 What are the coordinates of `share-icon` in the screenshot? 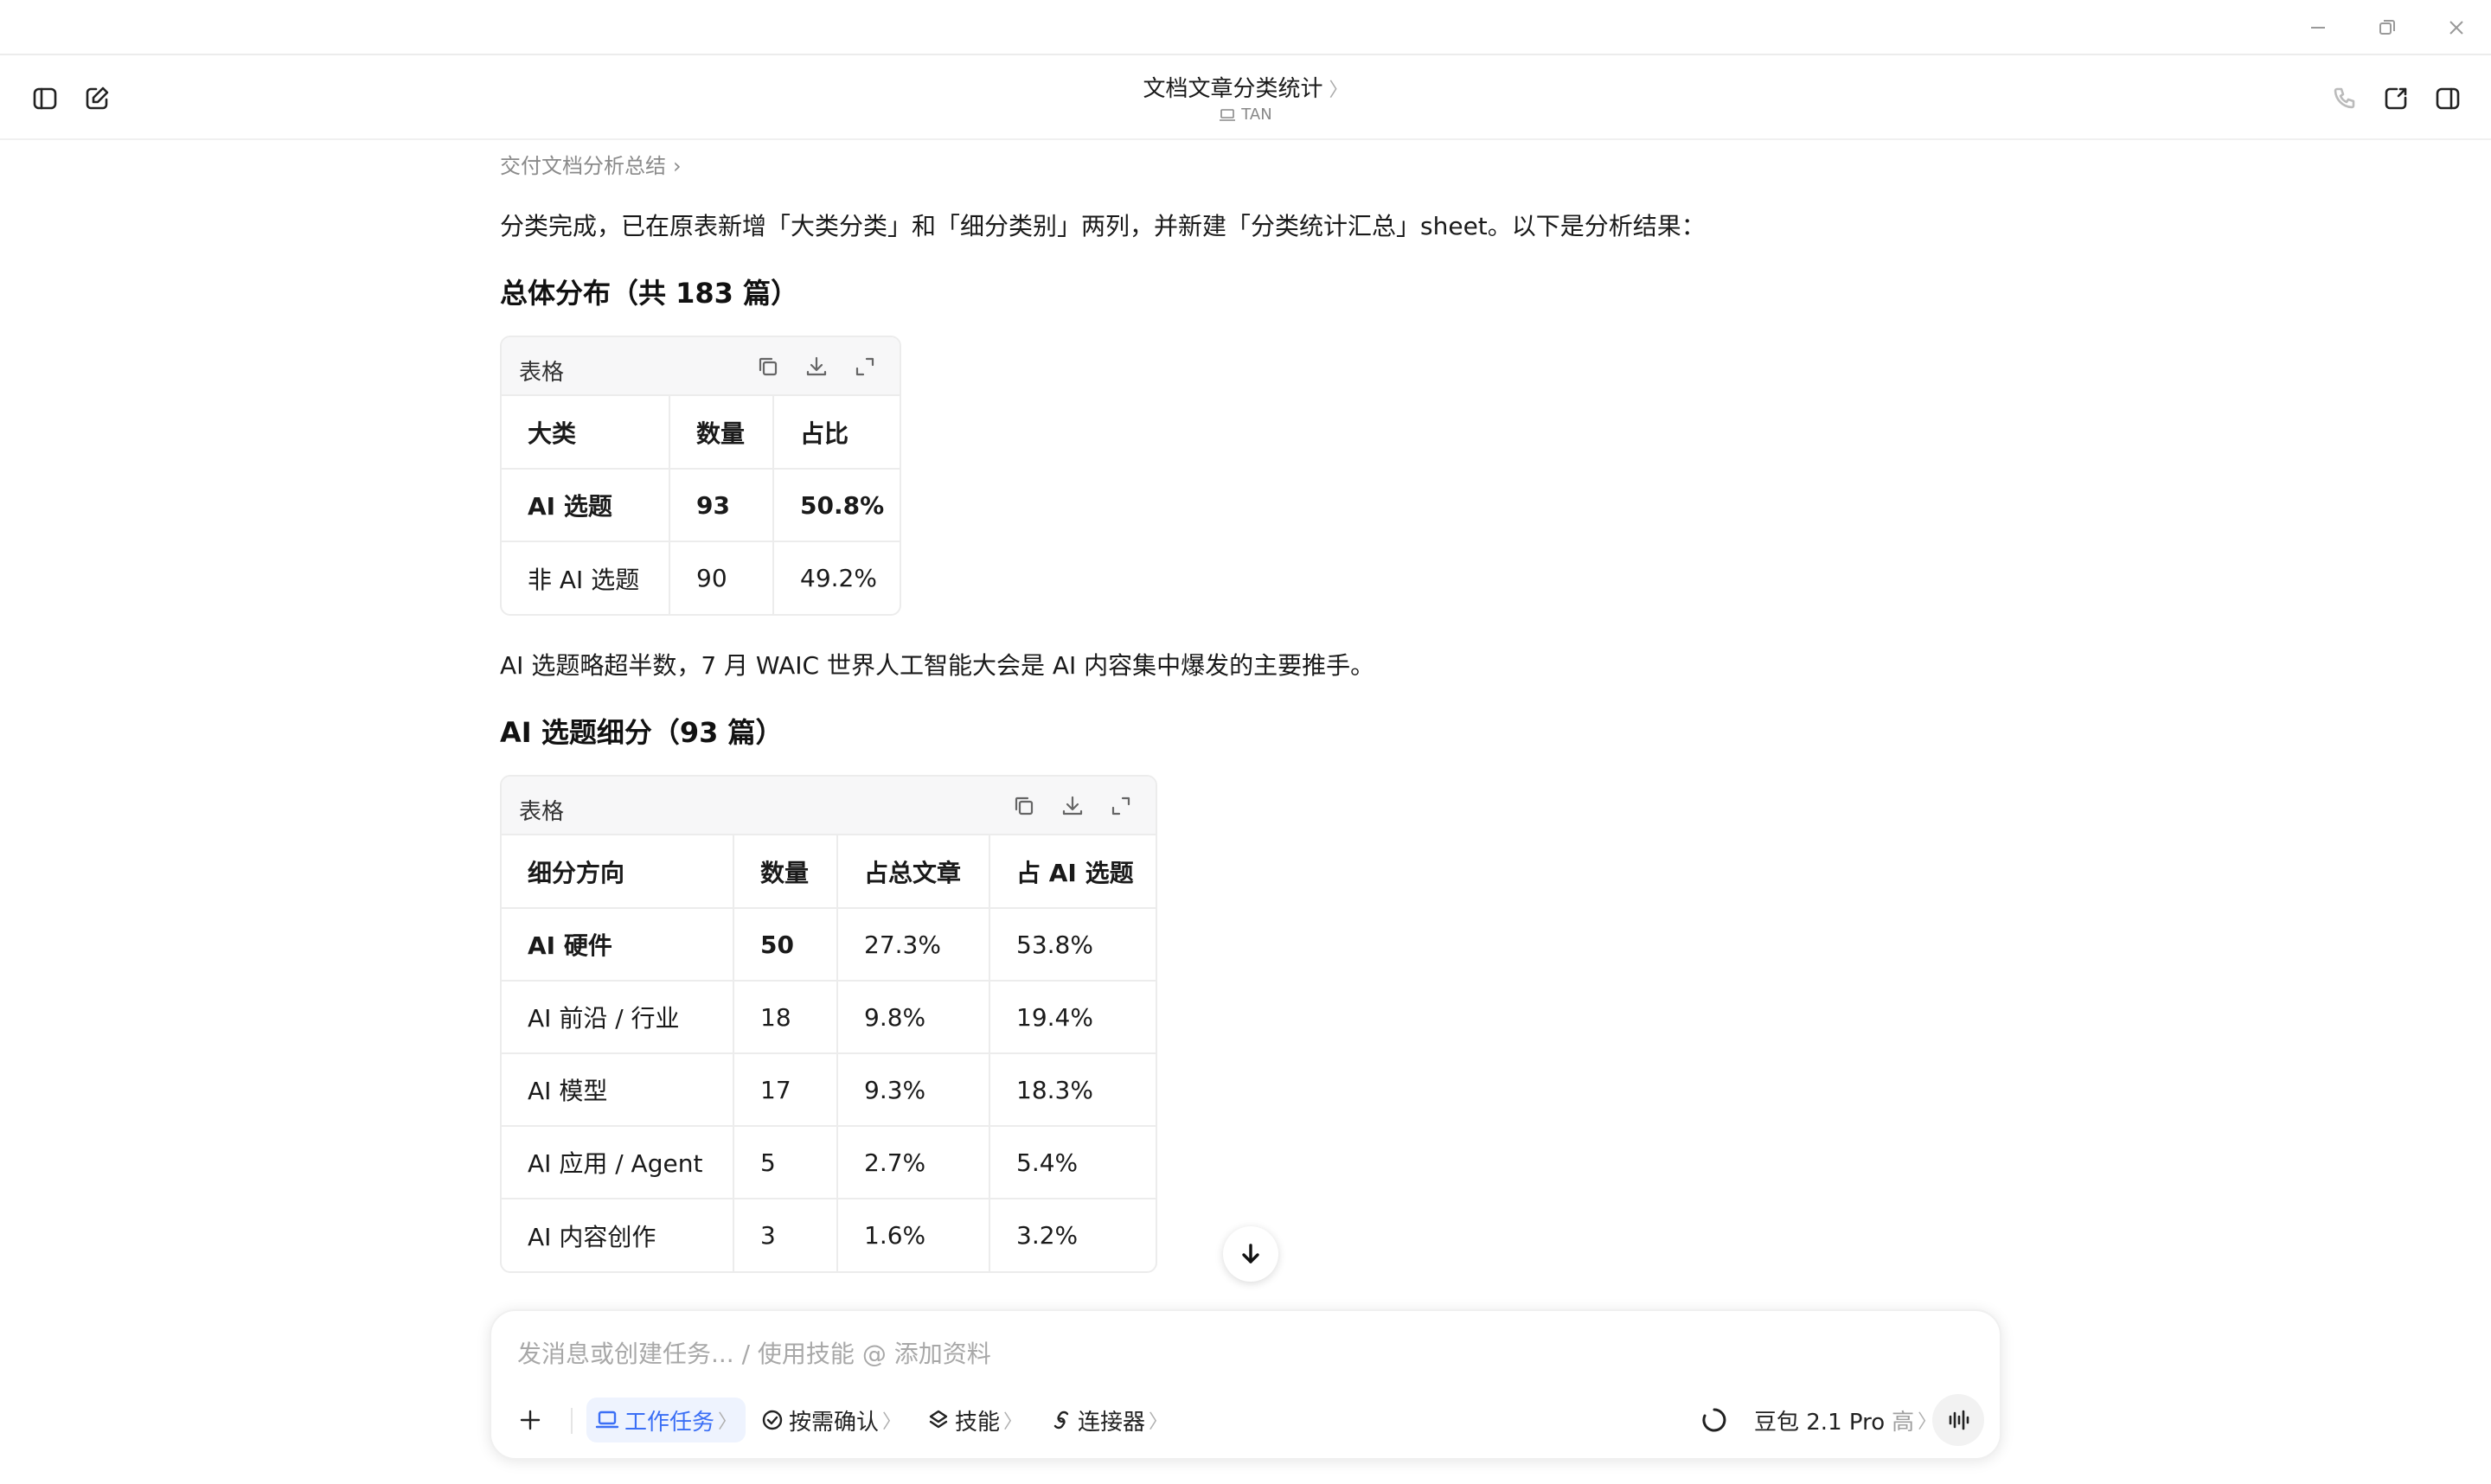 It's located at (2396, 98).